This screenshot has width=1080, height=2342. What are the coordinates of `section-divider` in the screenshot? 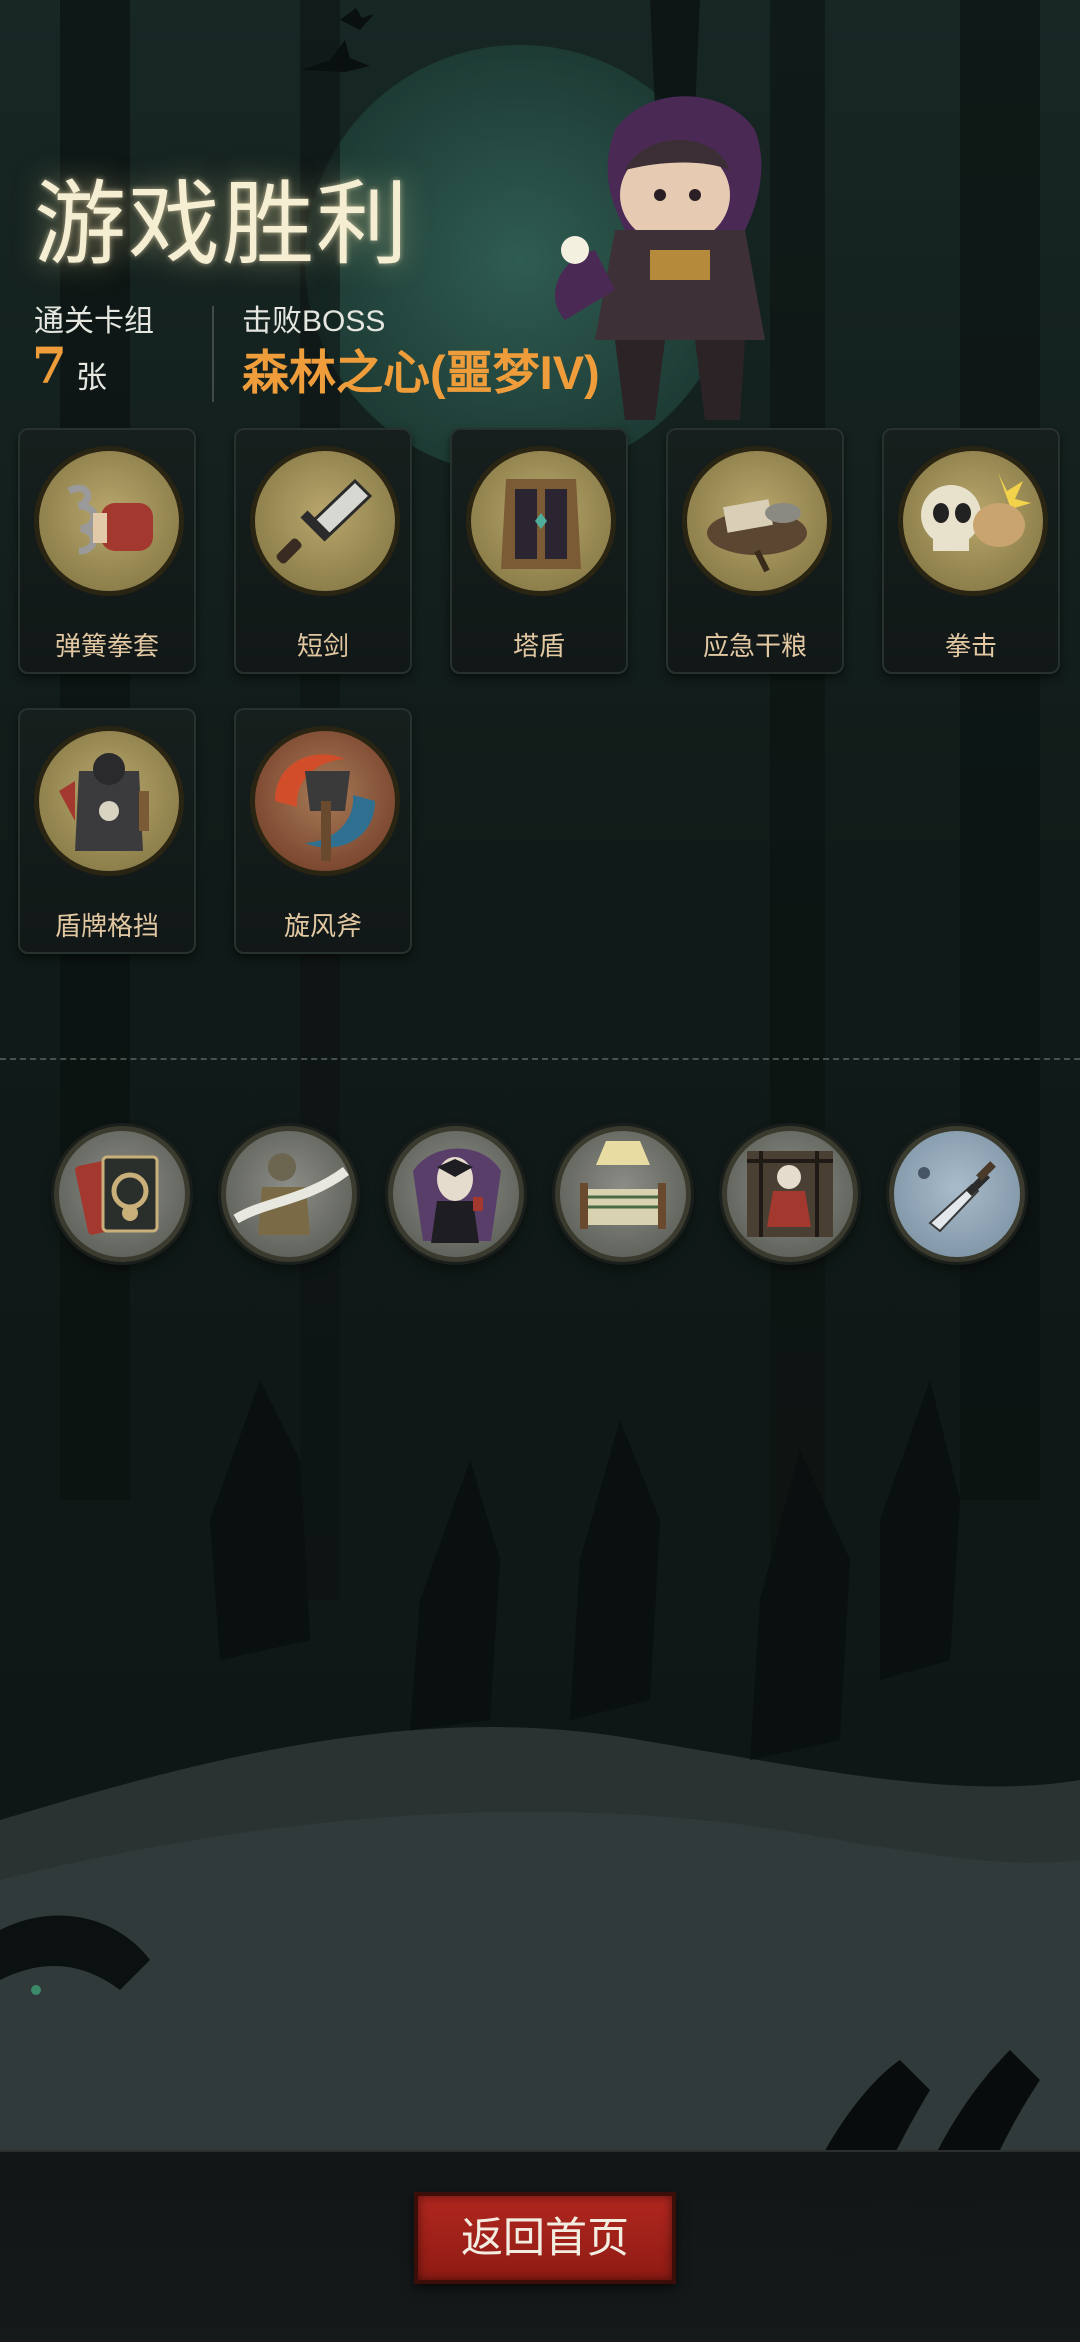 It's located at (540, 1059).